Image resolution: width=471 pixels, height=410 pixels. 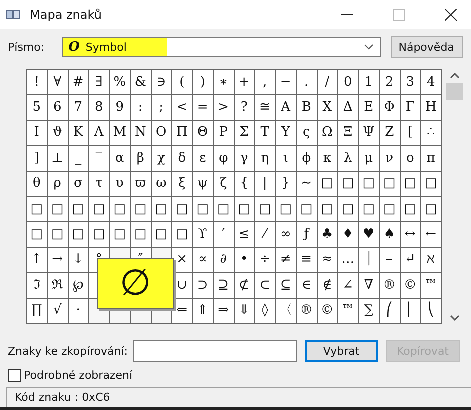 What do you see at coordinates (58, 158) in the screenshot?
I see `character-cell: ⊥` at bounding box center [58, 158].